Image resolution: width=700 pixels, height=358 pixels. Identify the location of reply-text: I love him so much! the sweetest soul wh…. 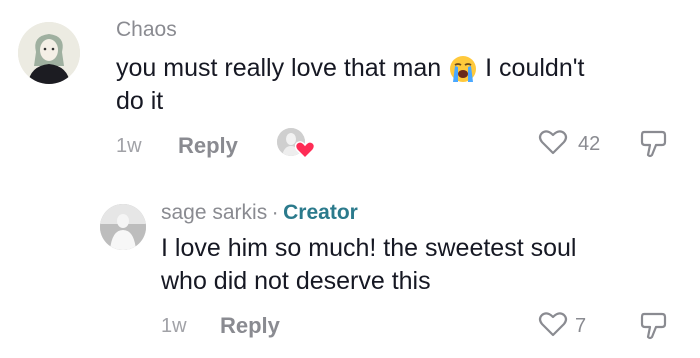
(421, 265).